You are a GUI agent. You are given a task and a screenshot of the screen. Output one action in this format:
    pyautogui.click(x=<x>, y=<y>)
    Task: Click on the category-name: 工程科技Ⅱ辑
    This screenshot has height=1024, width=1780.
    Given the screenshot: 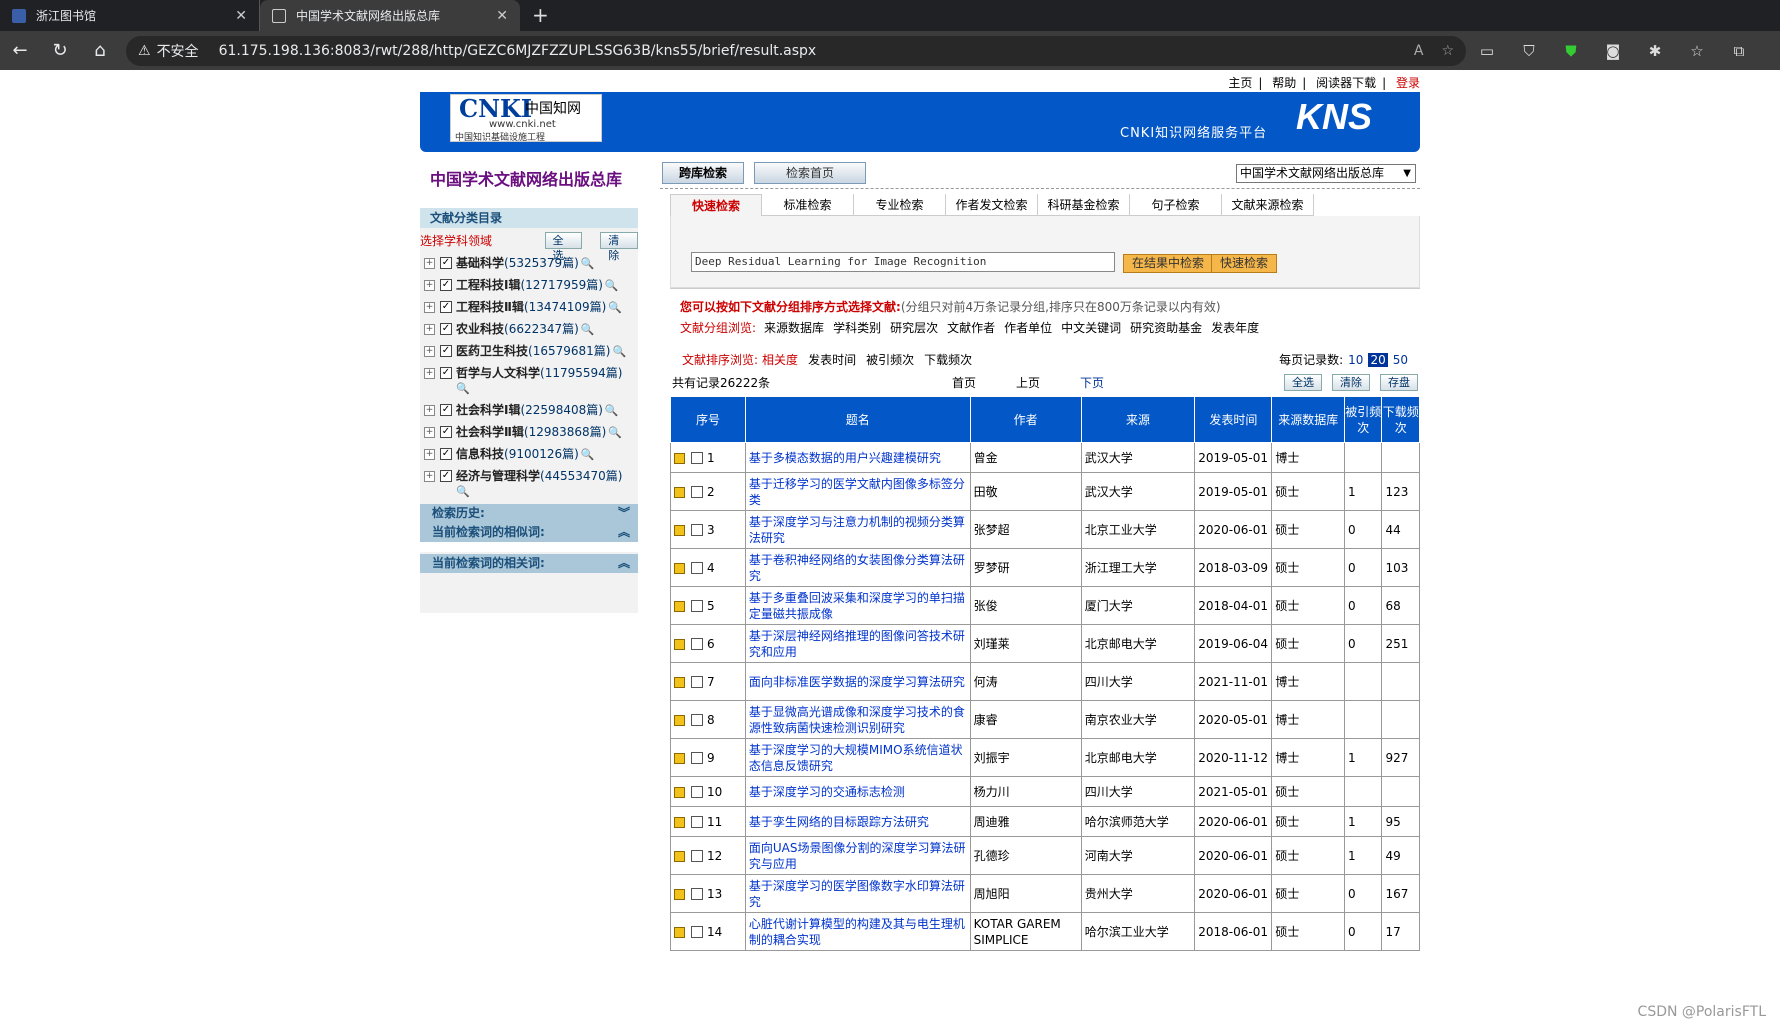 What is the action you would take?
    pyautogui.click(x=490, y=307)
    